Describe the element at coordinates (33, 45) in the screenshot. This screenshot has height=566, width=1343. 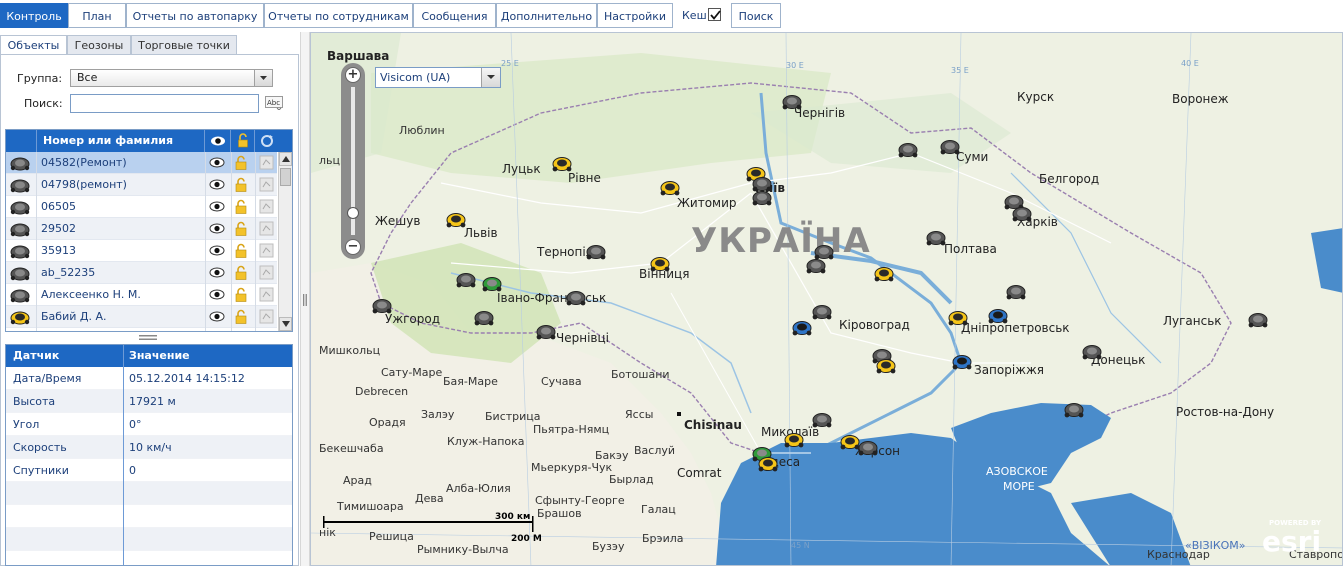
I see `tab-objects: Объекты` at that location.